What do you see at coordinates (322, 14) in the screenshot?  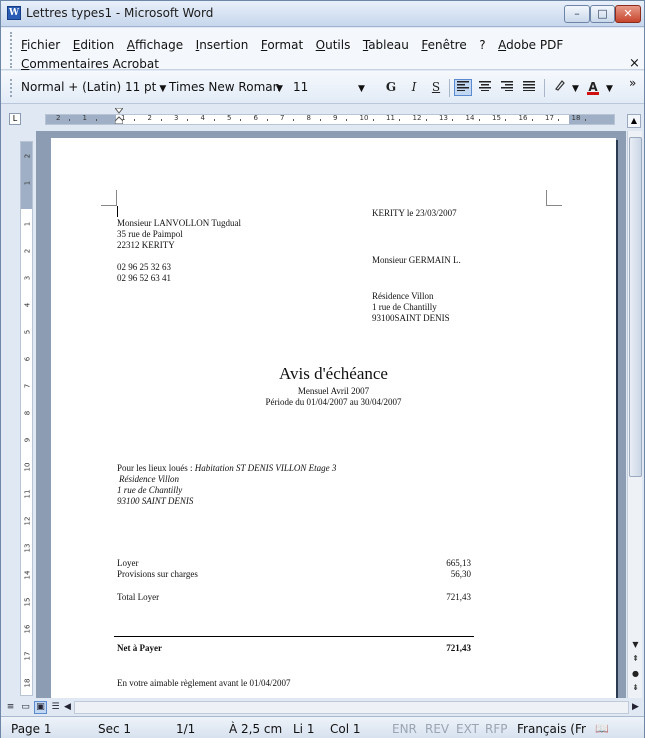 I see `title-bar: W Lettres types1 - Microsoft Word – □ ✕` at bounding box center [322, 14].